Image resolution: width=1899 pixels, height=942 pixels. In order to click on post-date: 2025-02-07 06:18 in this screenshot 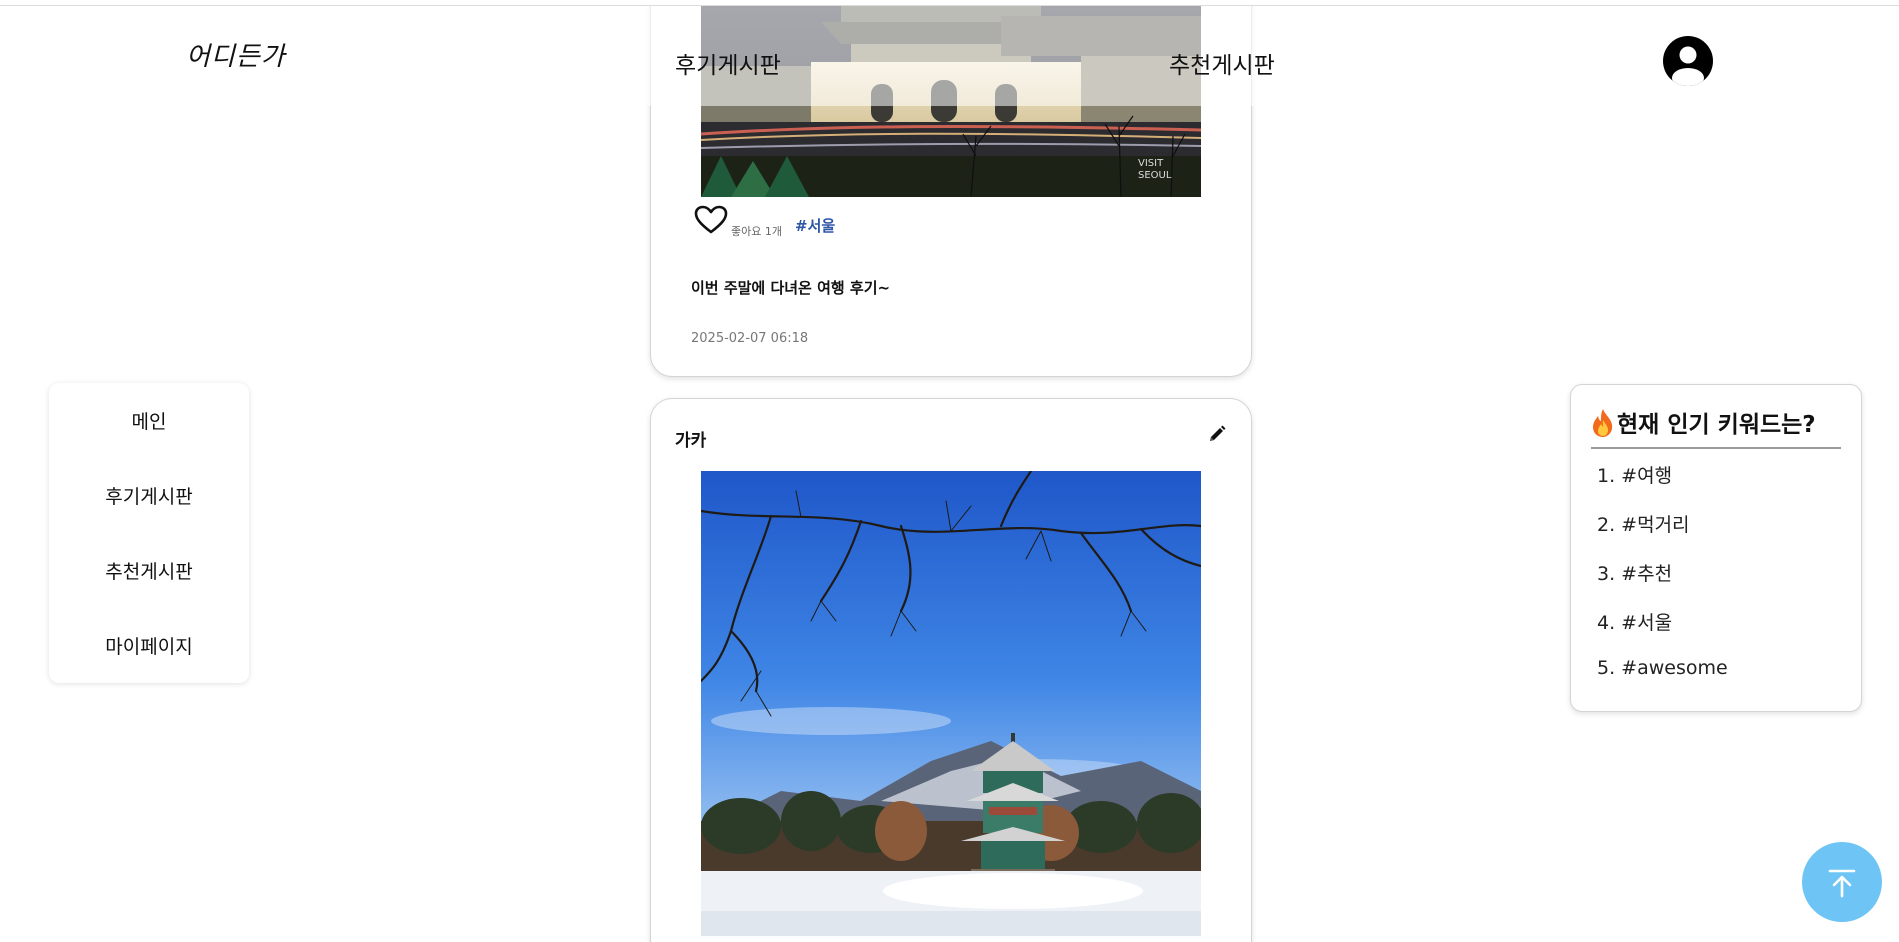, I will do `click(750, 338)`.